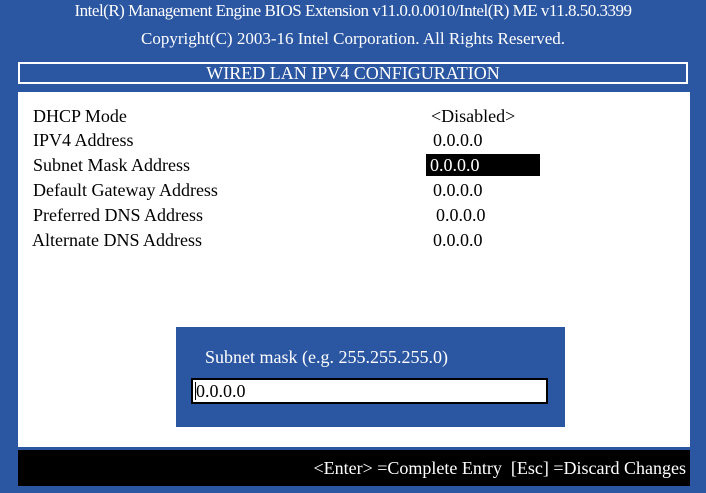 Image resolution: width=706 pixels, height=493 pixels. Describe the element at coordinates (698, 292) in the screenshot. I see `right-border` at that location.